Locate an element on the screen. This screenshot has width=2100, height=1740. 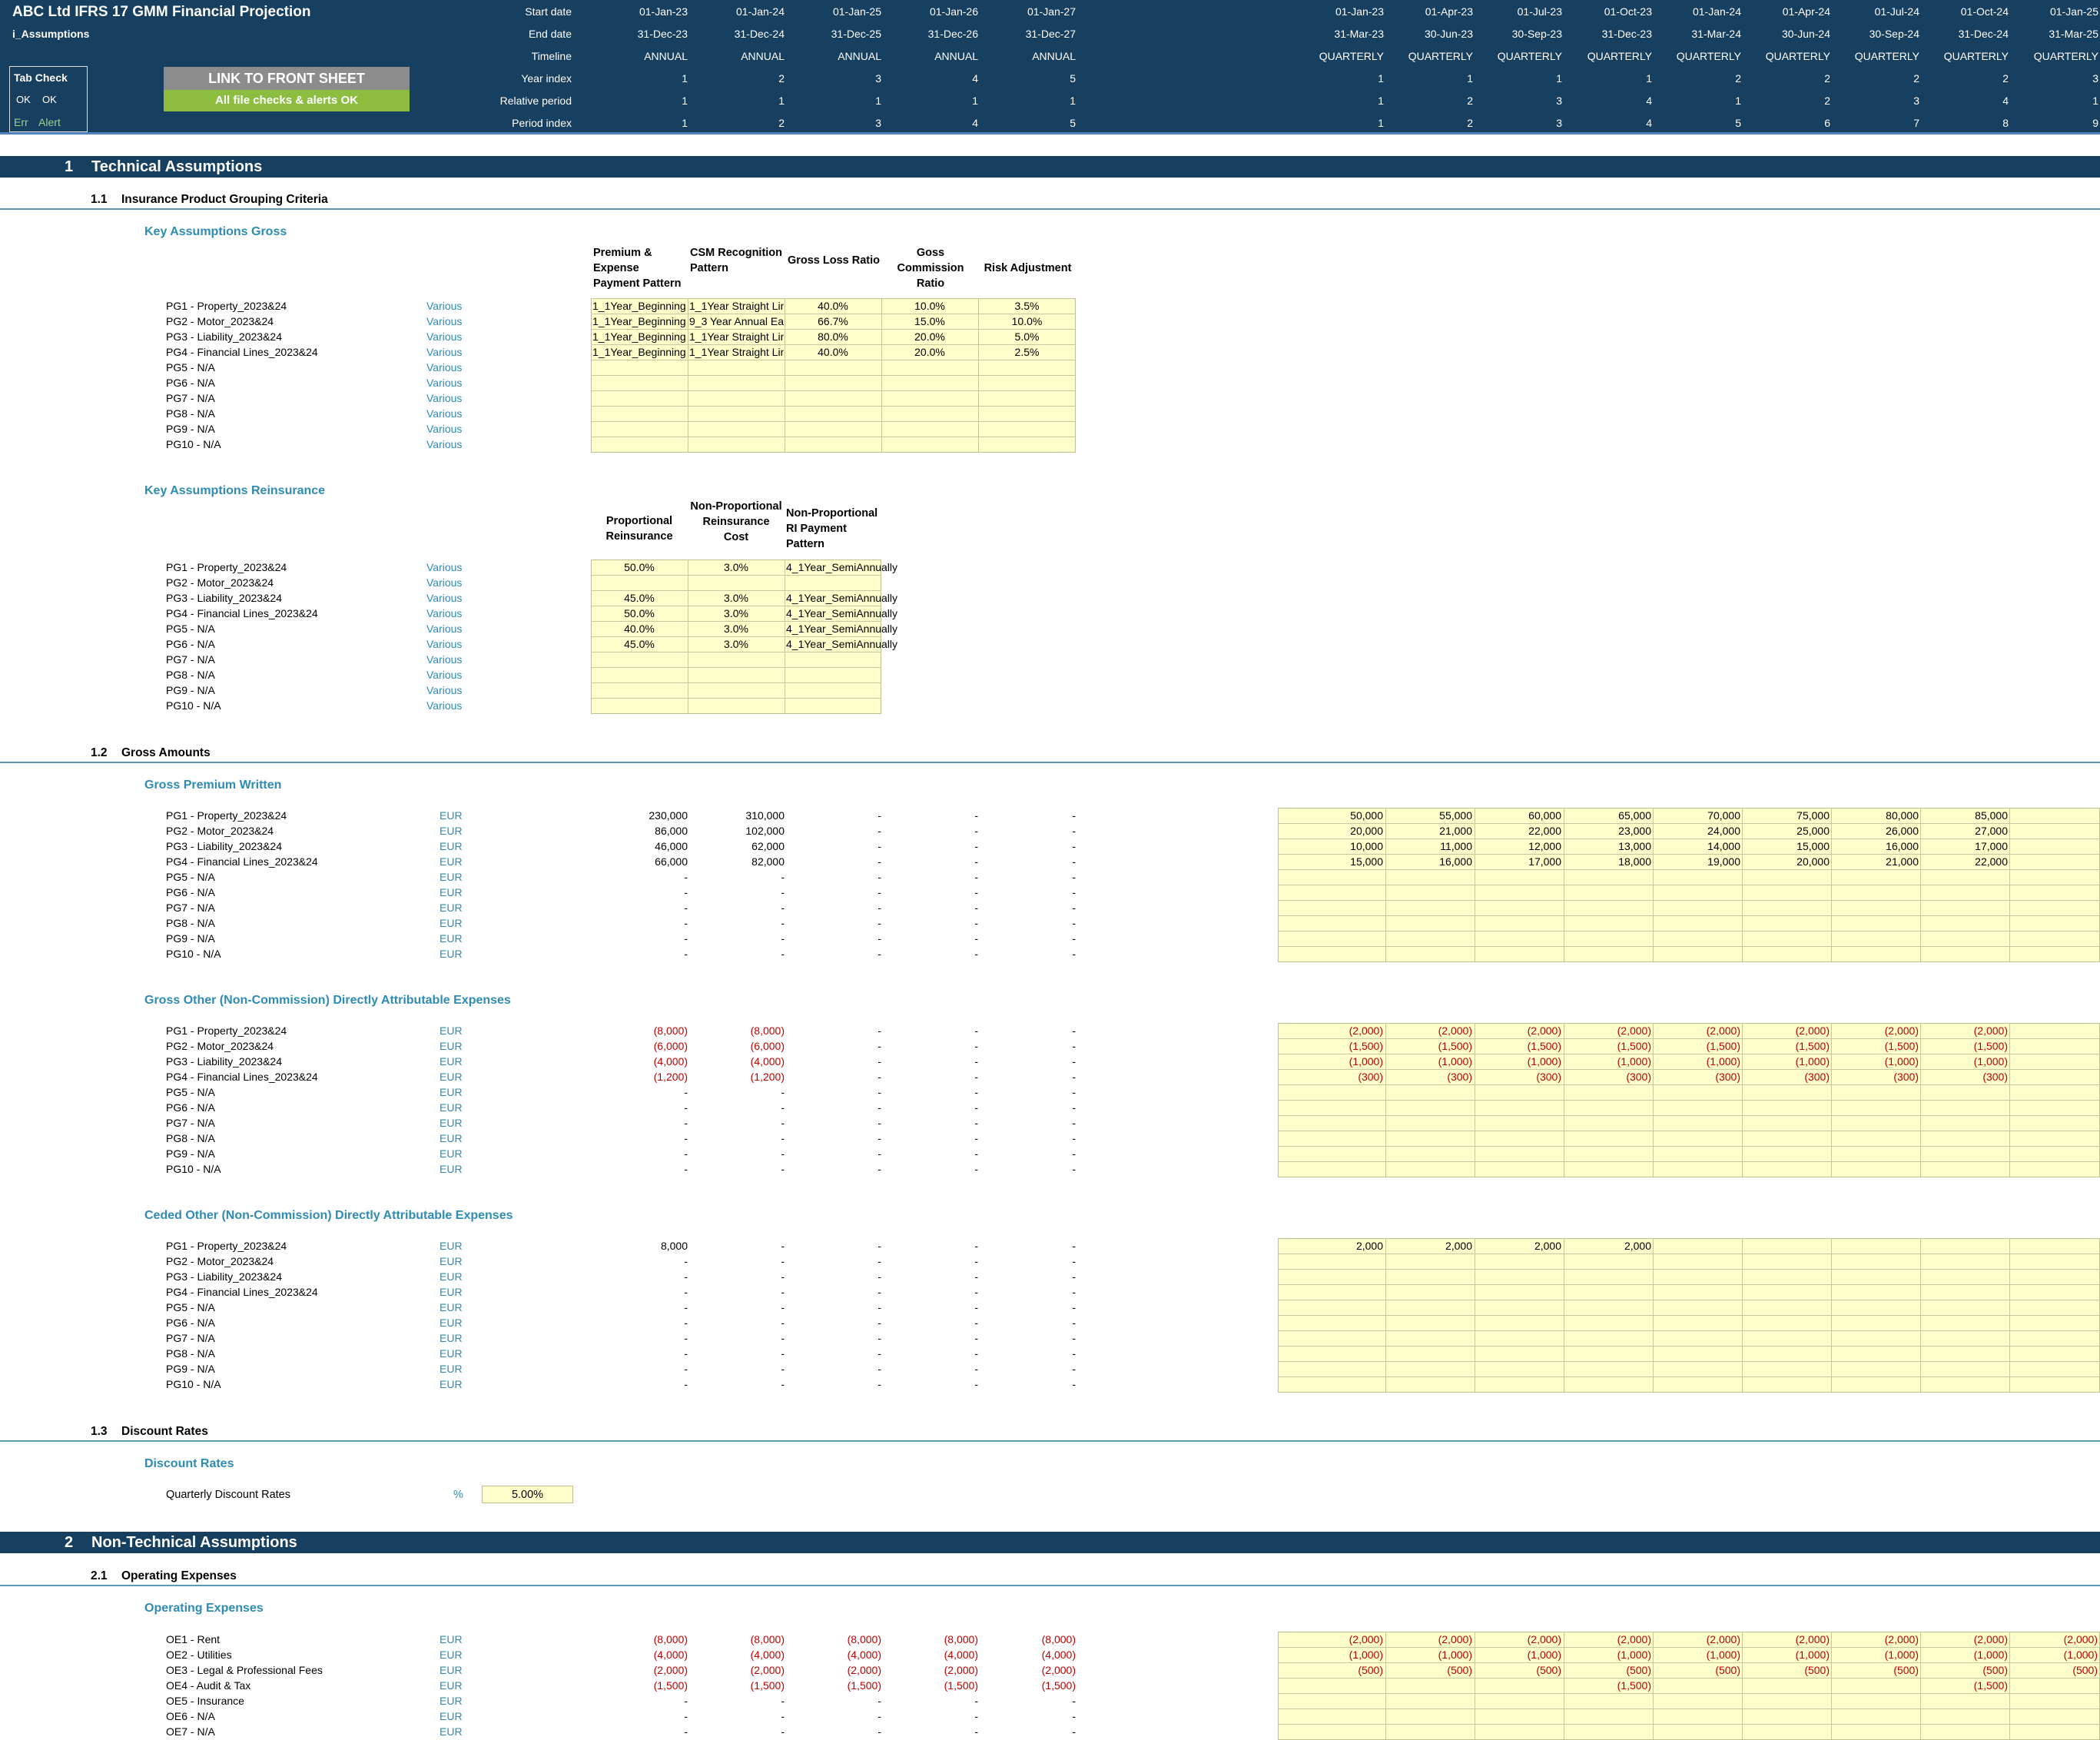
quarterly-value-cell: 55,000 is located at coordinates (1429, 815).